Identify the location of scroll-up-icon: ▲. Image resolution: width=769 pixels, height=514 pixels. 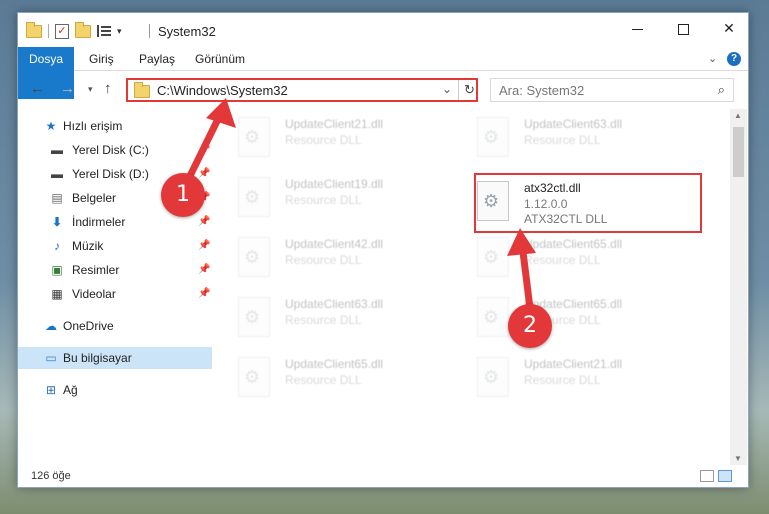
(738, 115).